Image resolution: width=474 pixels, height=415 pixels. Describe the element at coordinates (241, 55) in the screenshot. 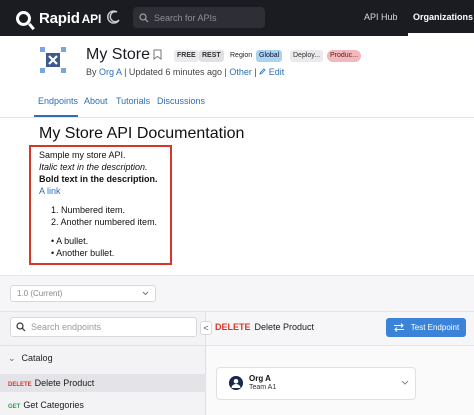

I see `badge-region-label: Region` at that location.